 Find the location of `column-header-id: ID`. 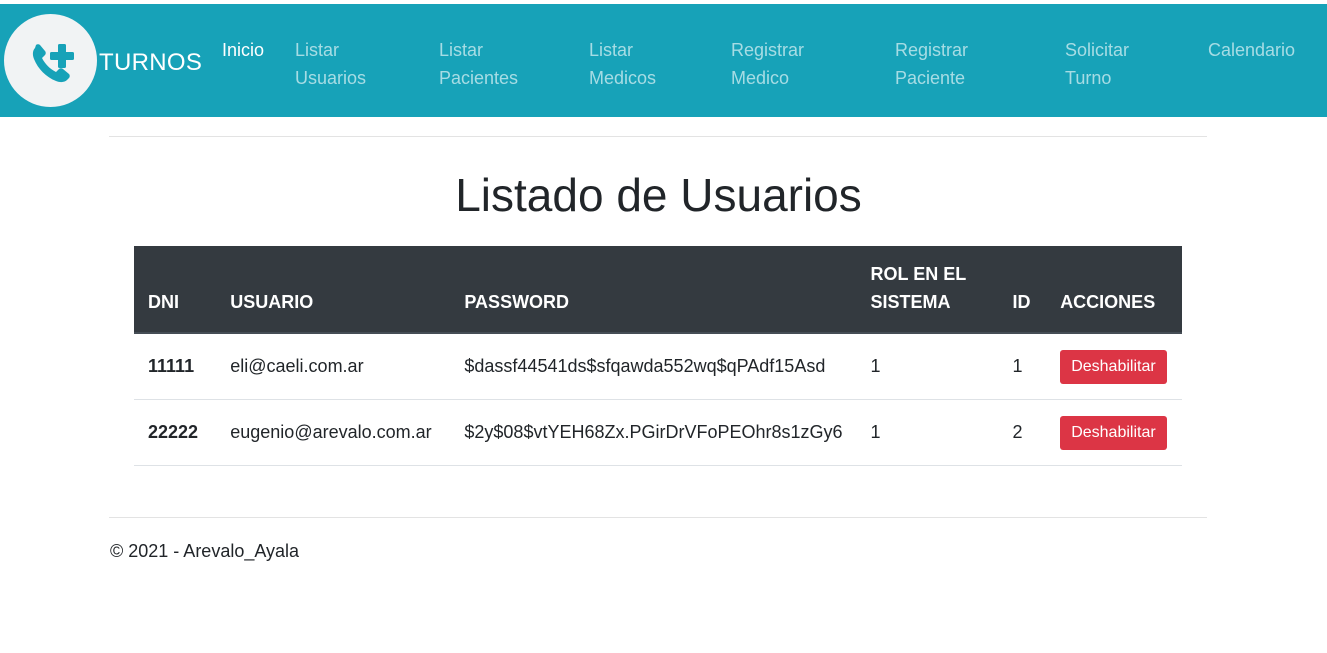

column-header-id: ID is located at coordinates (1022, 290).